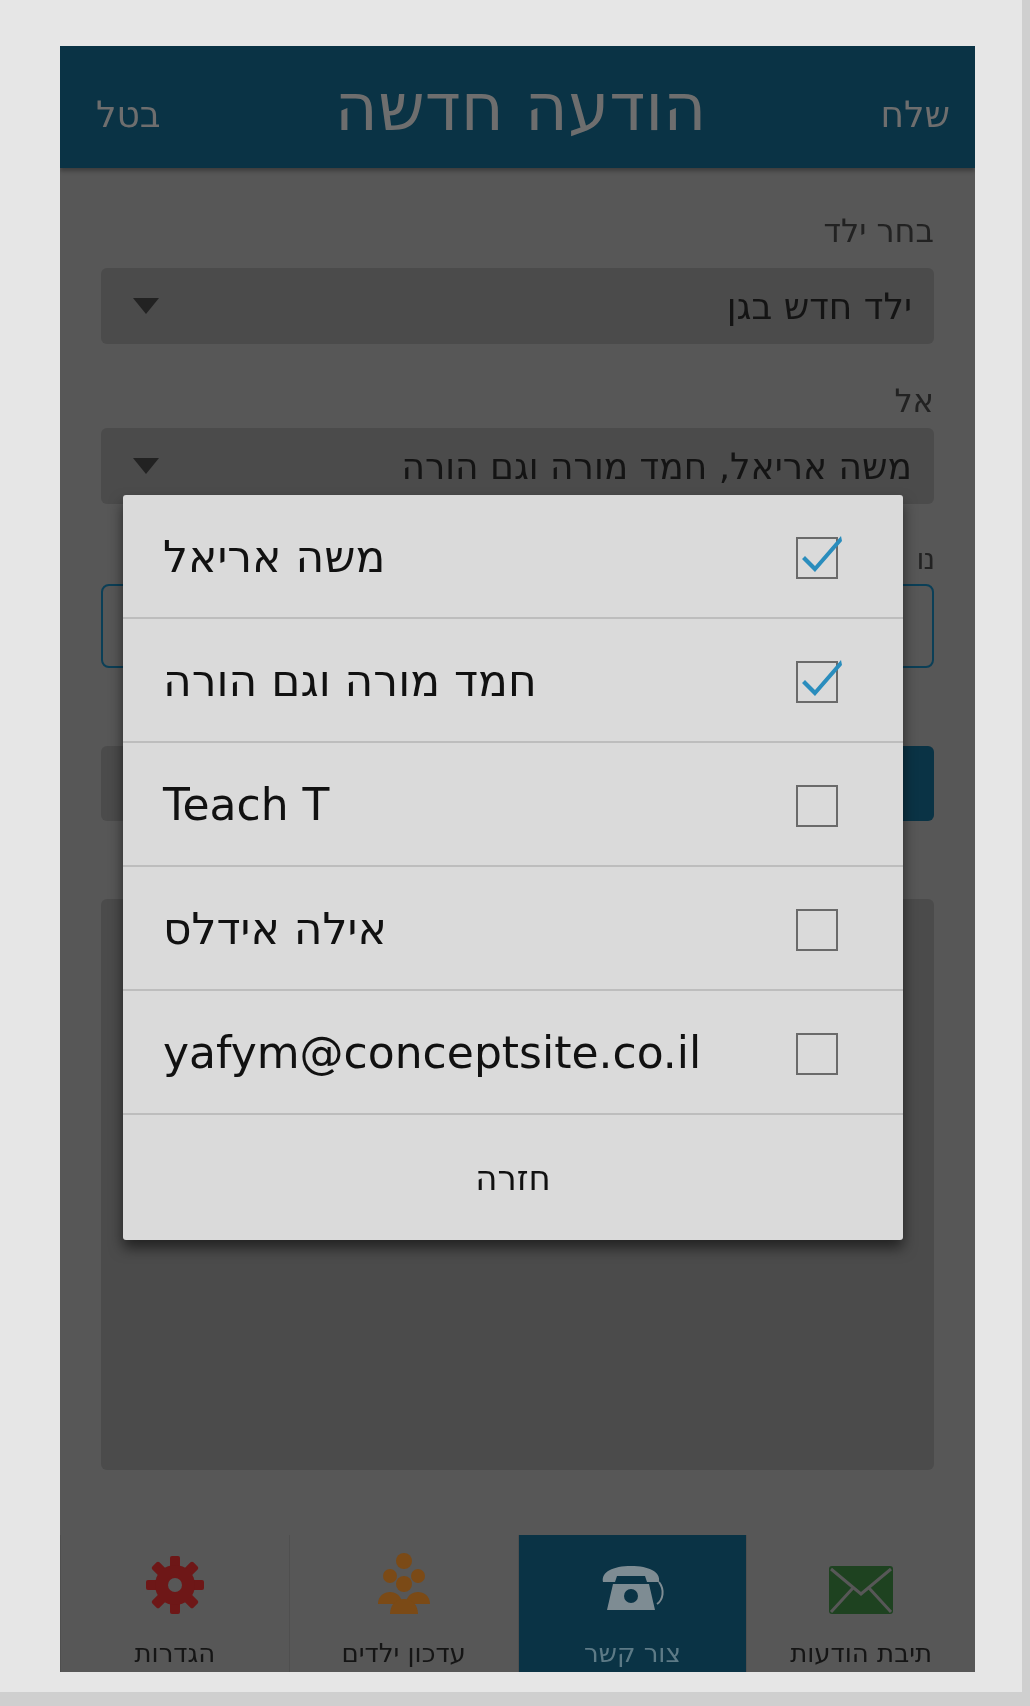  I want to click on cancel-button: בטל, so click(128, 107).